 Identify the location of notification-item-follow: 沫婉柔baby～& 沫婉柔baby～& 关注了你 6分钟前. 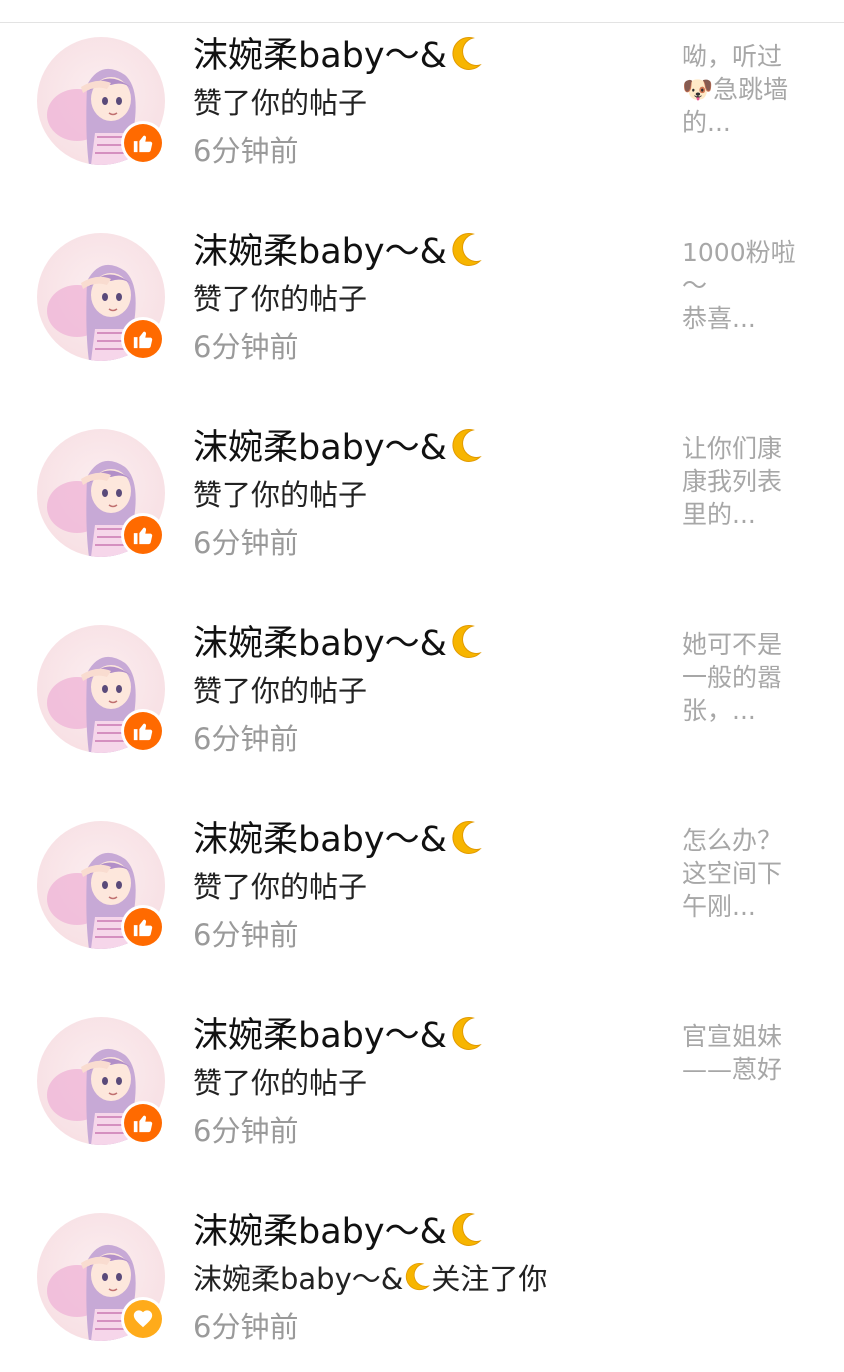
(422, 1274).